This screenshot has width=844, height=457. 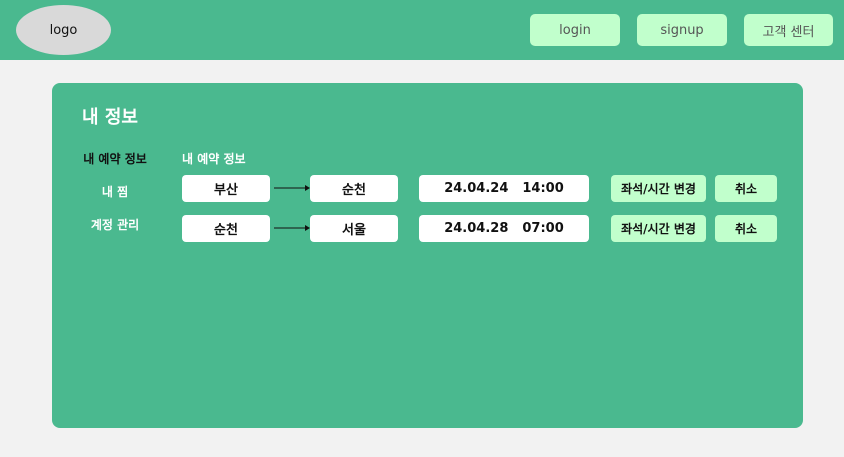 I want to click on departure-date: 24.04.28, so click(x=476, y=228).